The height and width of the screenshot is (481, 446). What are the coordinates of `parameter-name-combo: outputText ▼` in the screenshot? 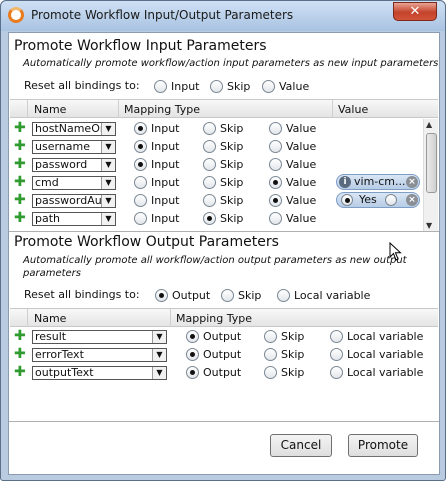 It's located at (99, 373).